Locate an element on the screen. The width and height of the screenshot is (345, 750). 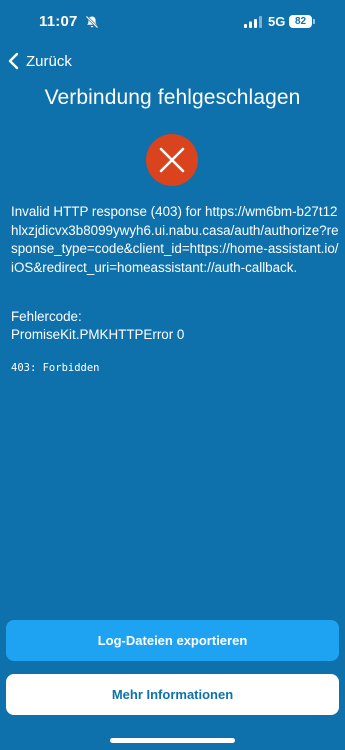
home-indicator is located at coordinates (172, 740).